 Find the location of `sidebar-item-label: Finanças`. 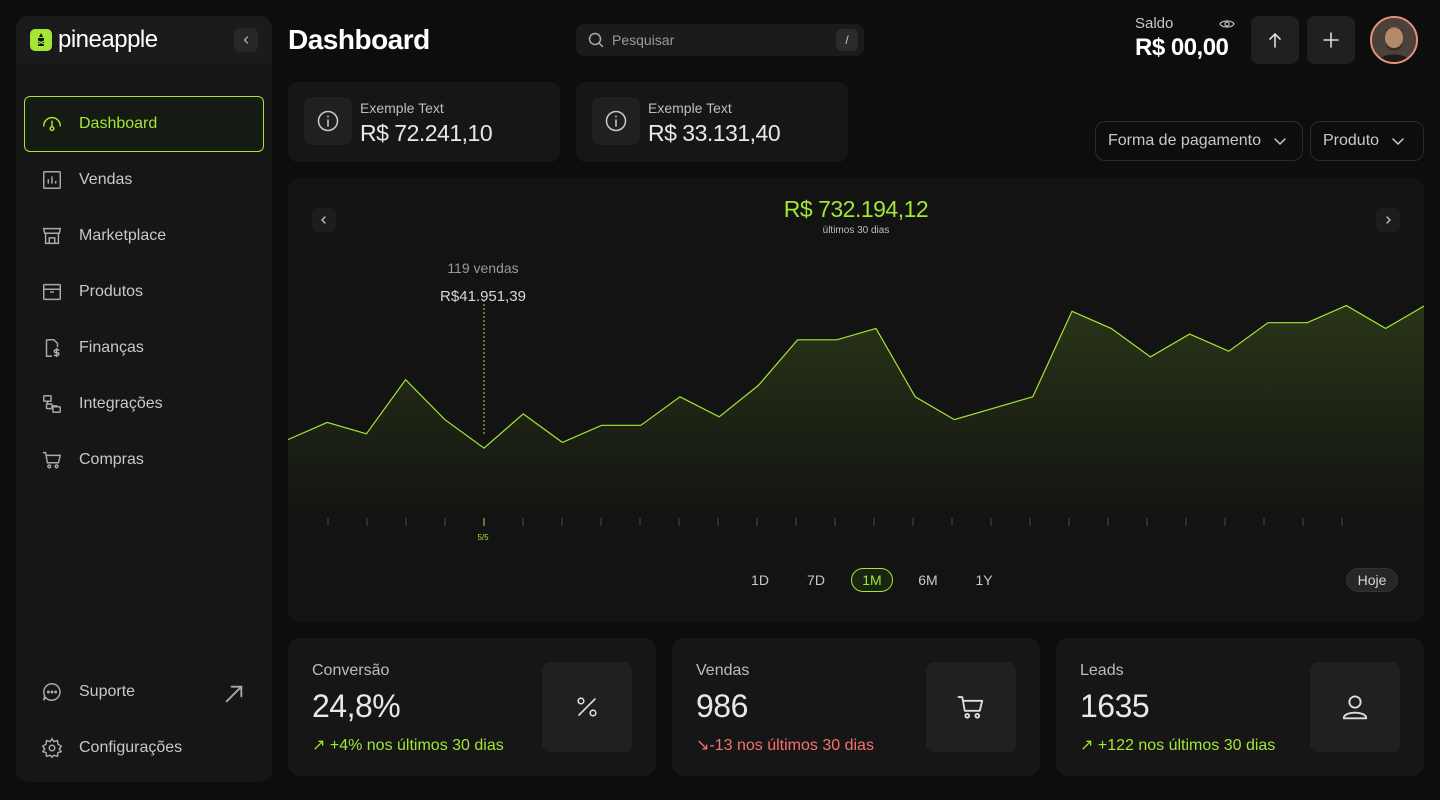

sidebar-item-label: Finanças is located at coordinates (111, 347).